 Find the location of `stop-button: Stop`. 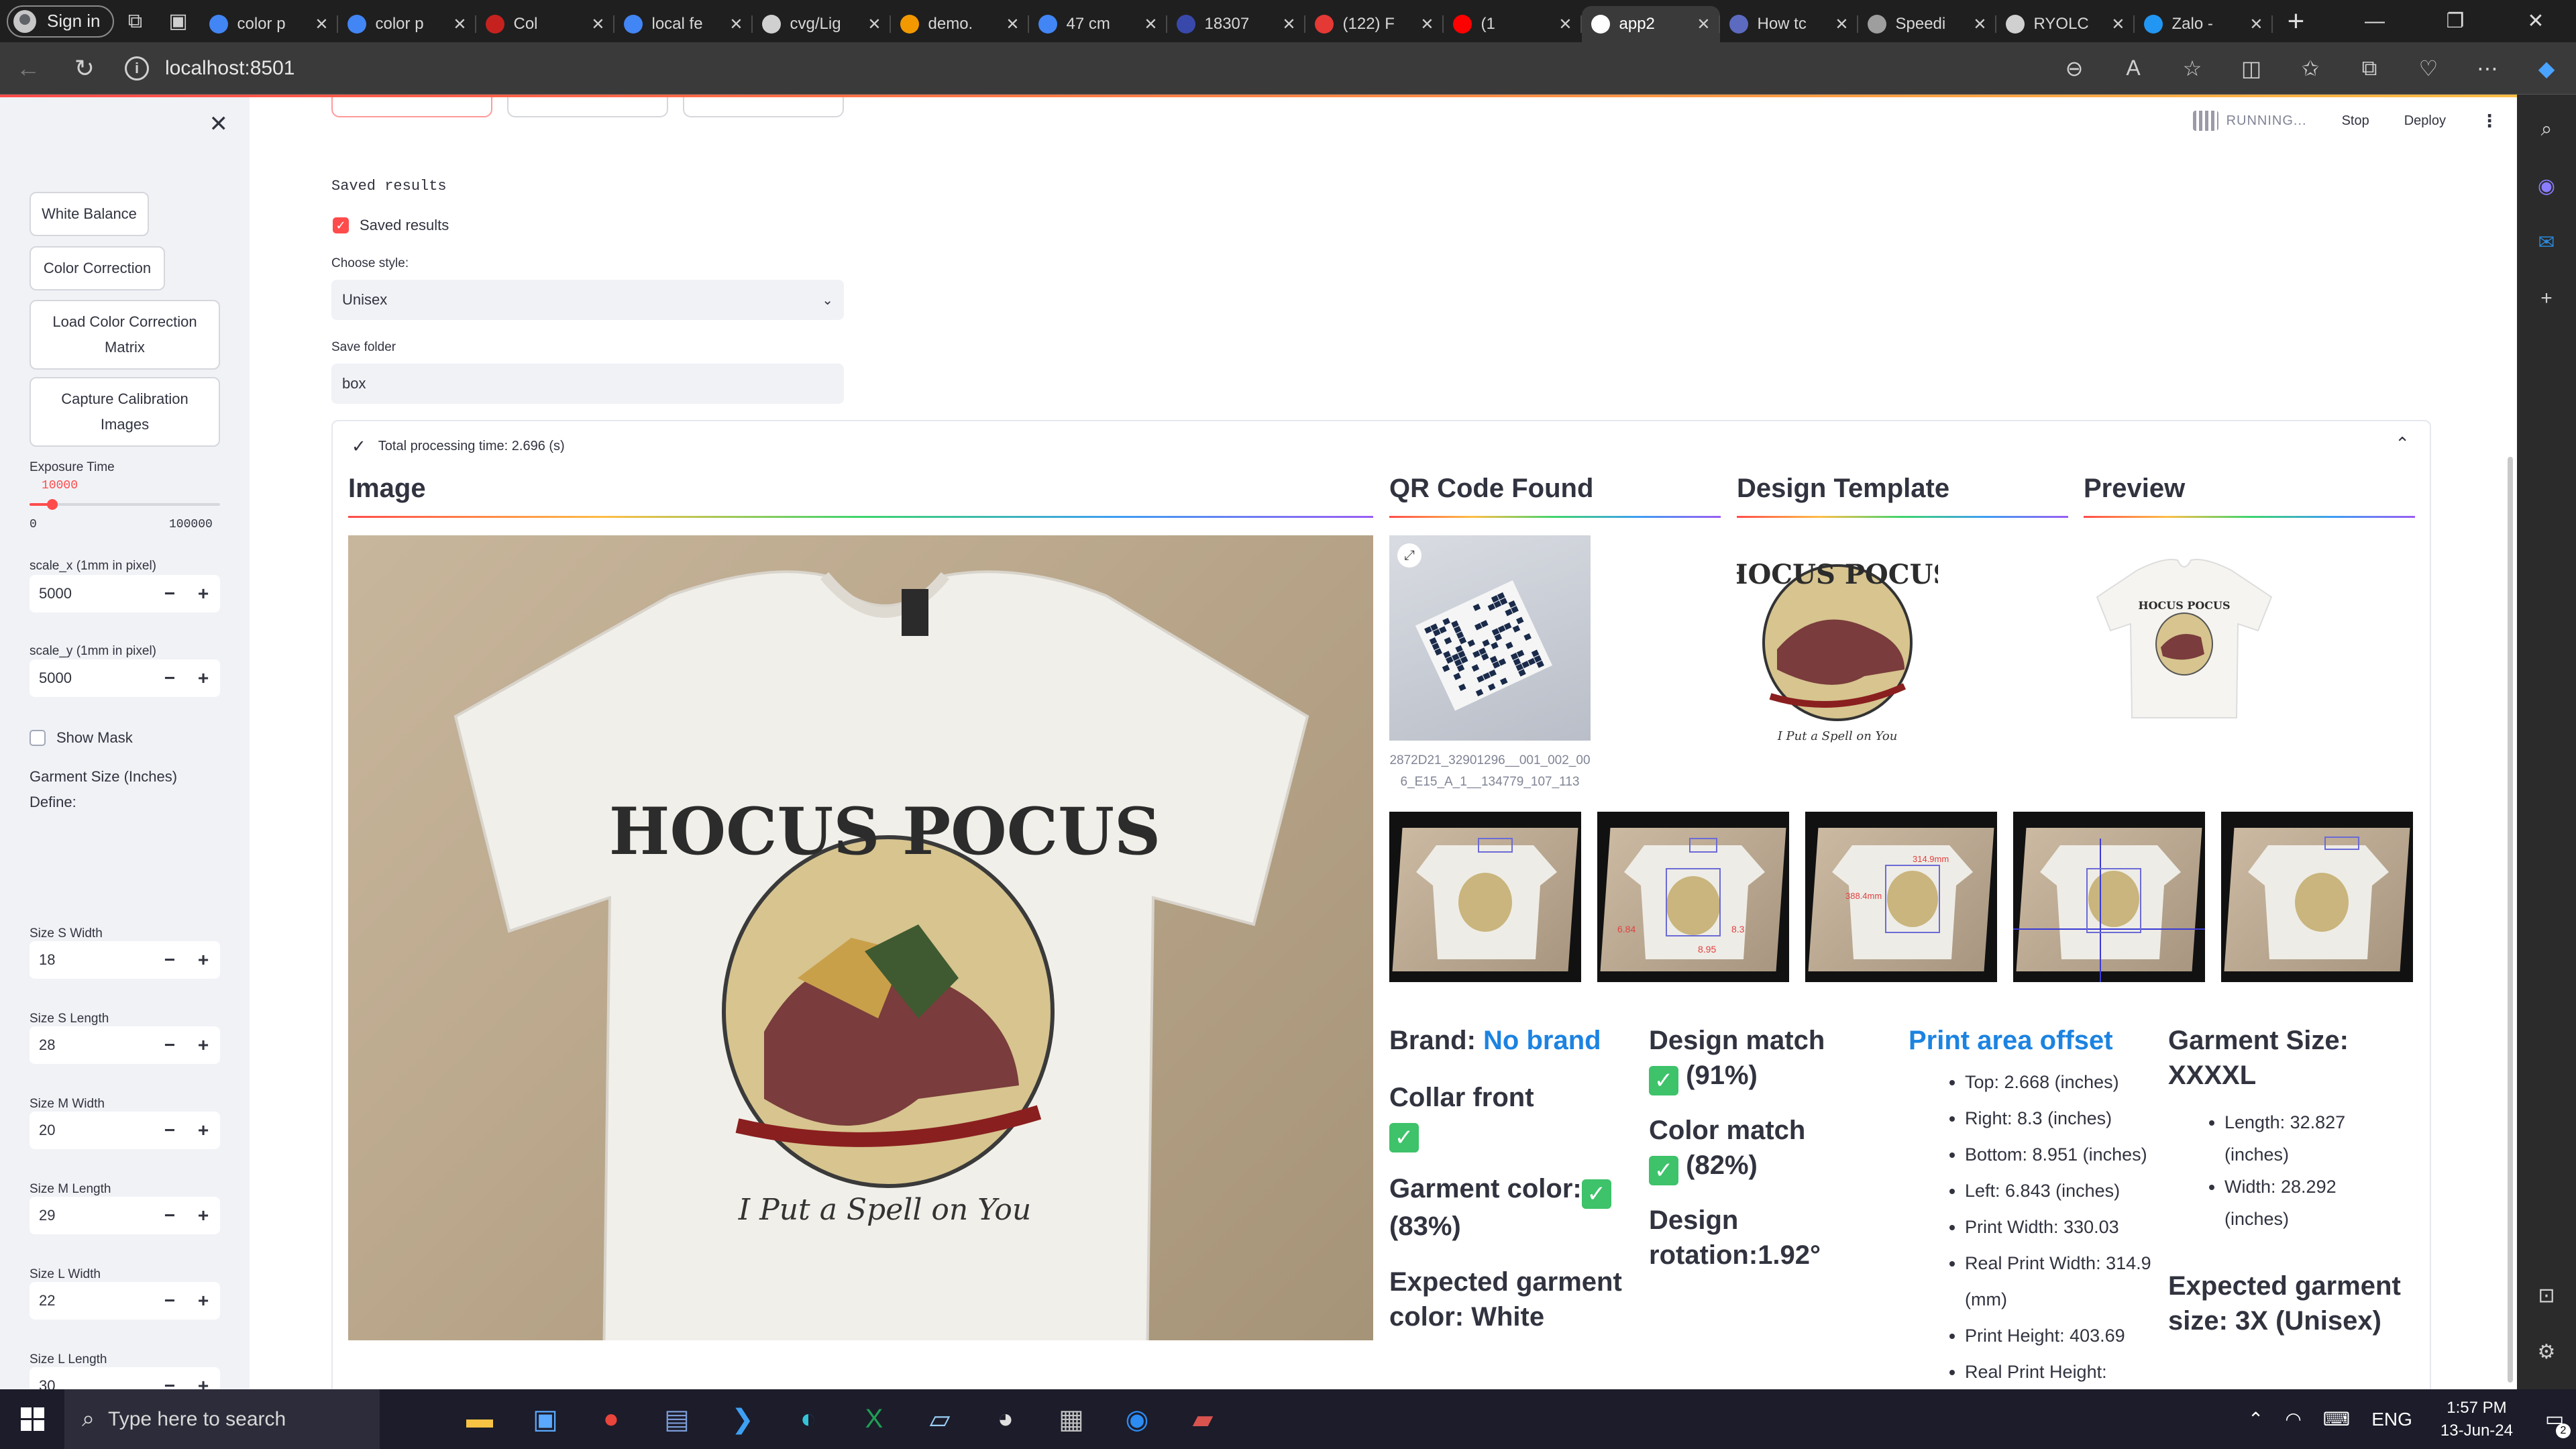

stop-button: Stop is located at coordinates (2355, 121).